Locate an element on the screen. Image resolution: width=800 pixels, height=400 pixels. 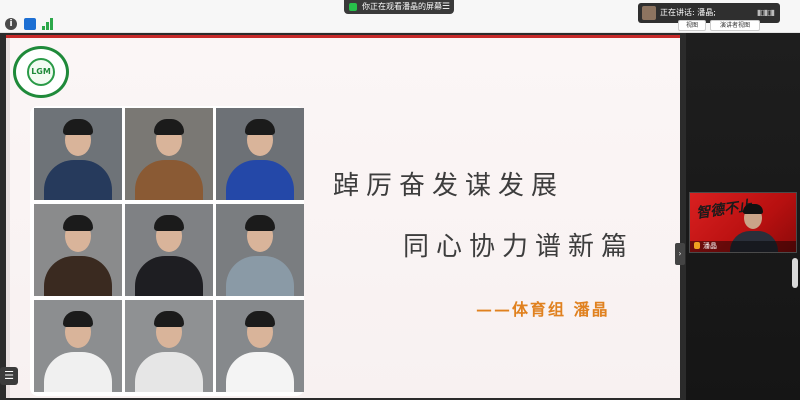
participant-name: 潘晶 is located at coordinates (710, 246).